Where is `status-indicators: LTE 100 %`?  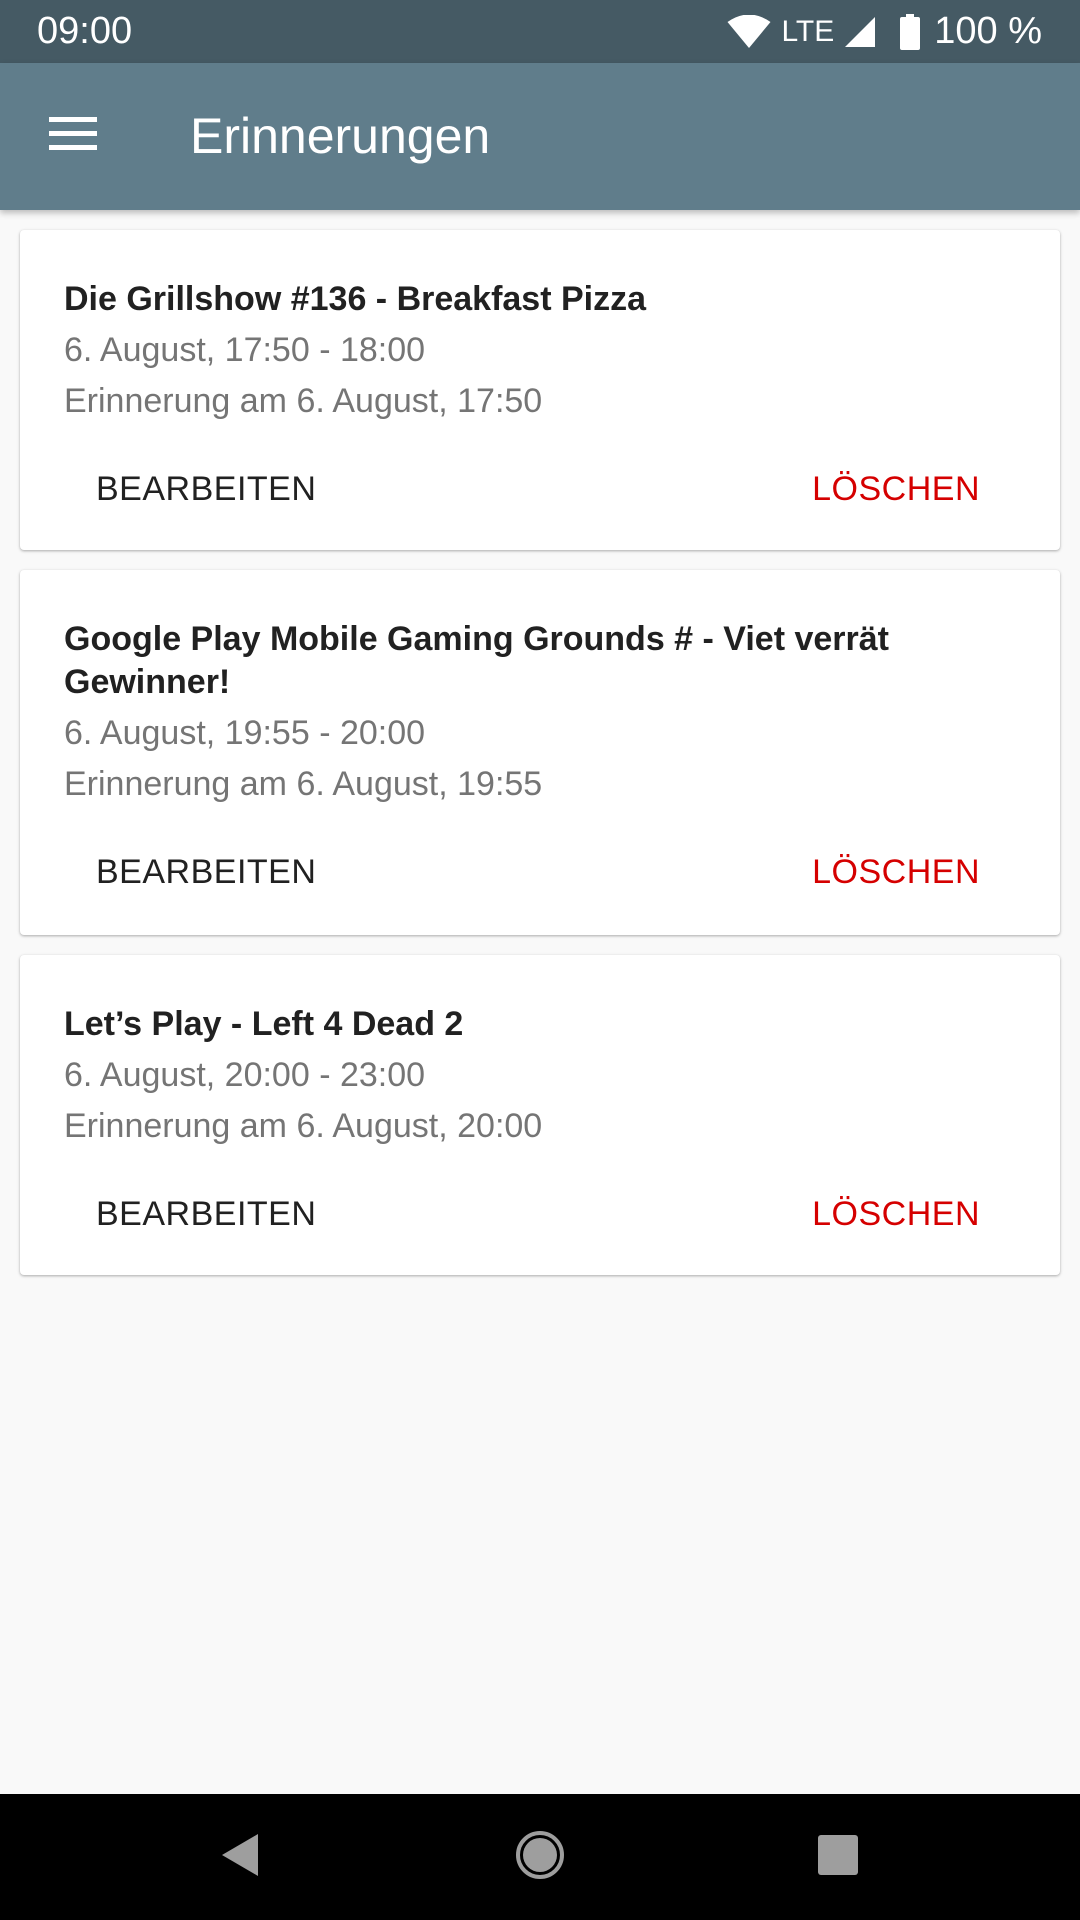
status-indicators: LTE 100 % is located at coordinates (884, 31).